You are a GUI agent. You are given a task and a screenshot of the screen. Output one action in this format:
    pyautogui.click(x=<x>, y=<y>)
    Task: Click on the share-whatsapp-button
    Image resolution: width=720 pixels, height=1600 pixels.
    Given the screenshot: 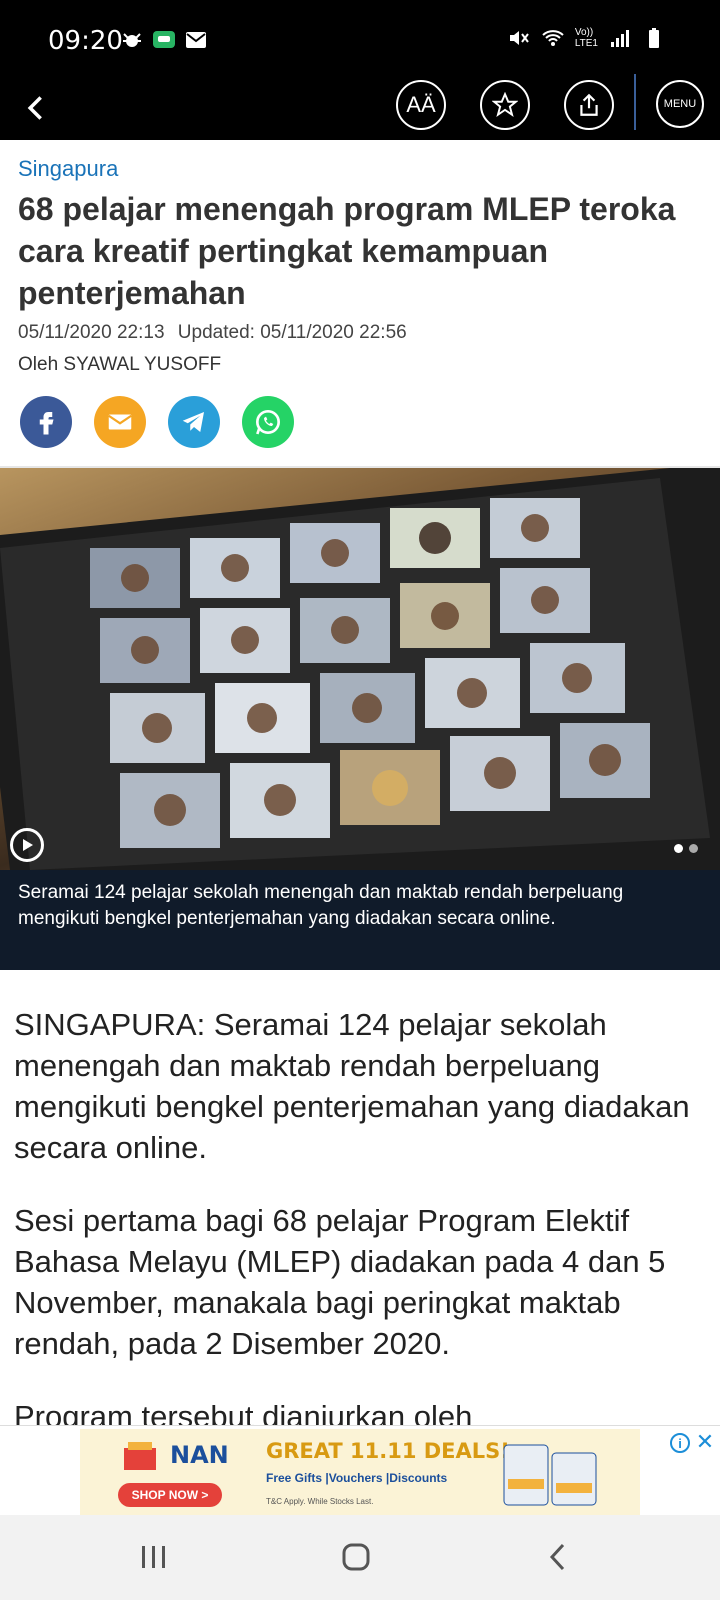 What is the action you would take?
    pyautogui.click(x=268, y=422)
    